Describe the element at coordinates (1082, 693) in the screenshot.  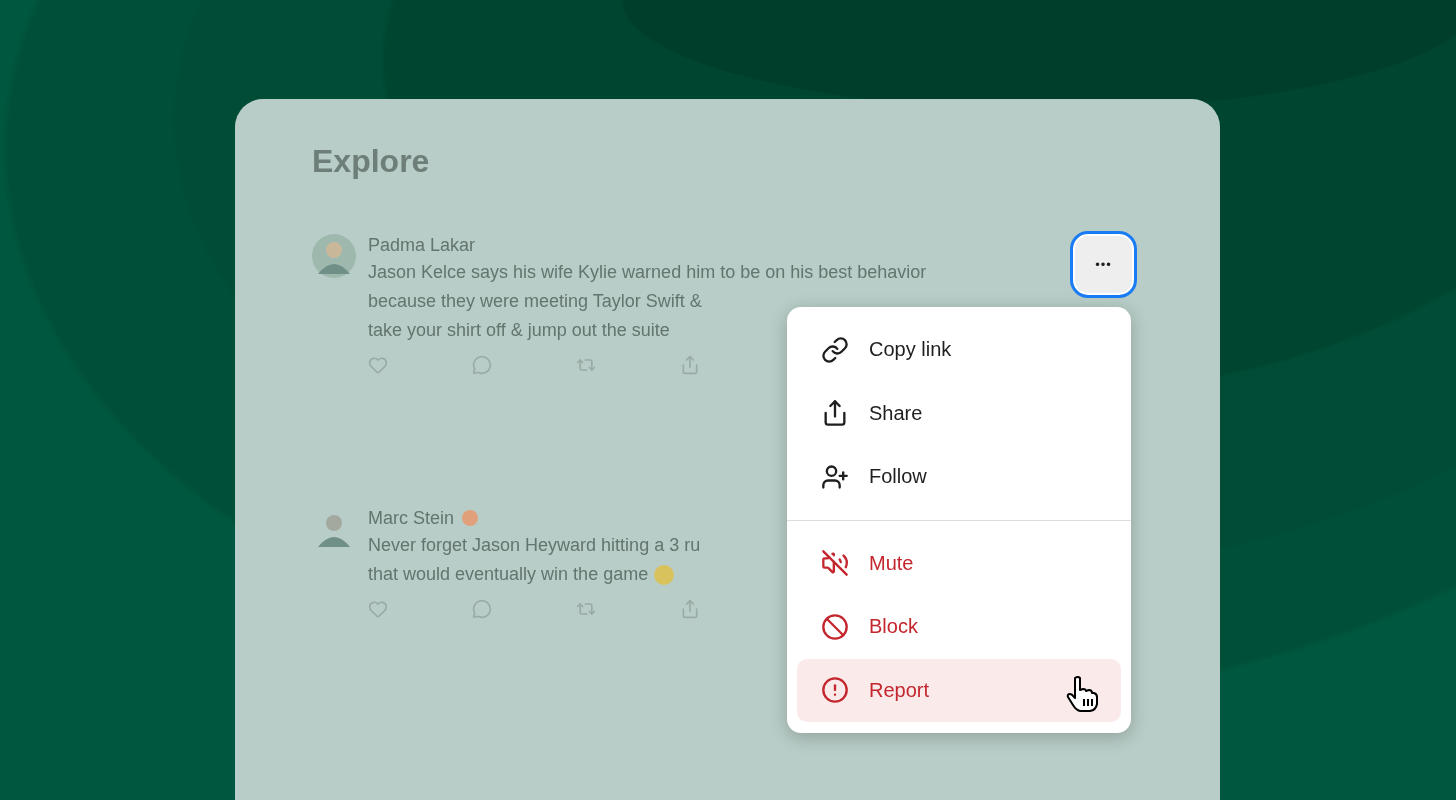
I see `hand-cursor-icon` at that location.